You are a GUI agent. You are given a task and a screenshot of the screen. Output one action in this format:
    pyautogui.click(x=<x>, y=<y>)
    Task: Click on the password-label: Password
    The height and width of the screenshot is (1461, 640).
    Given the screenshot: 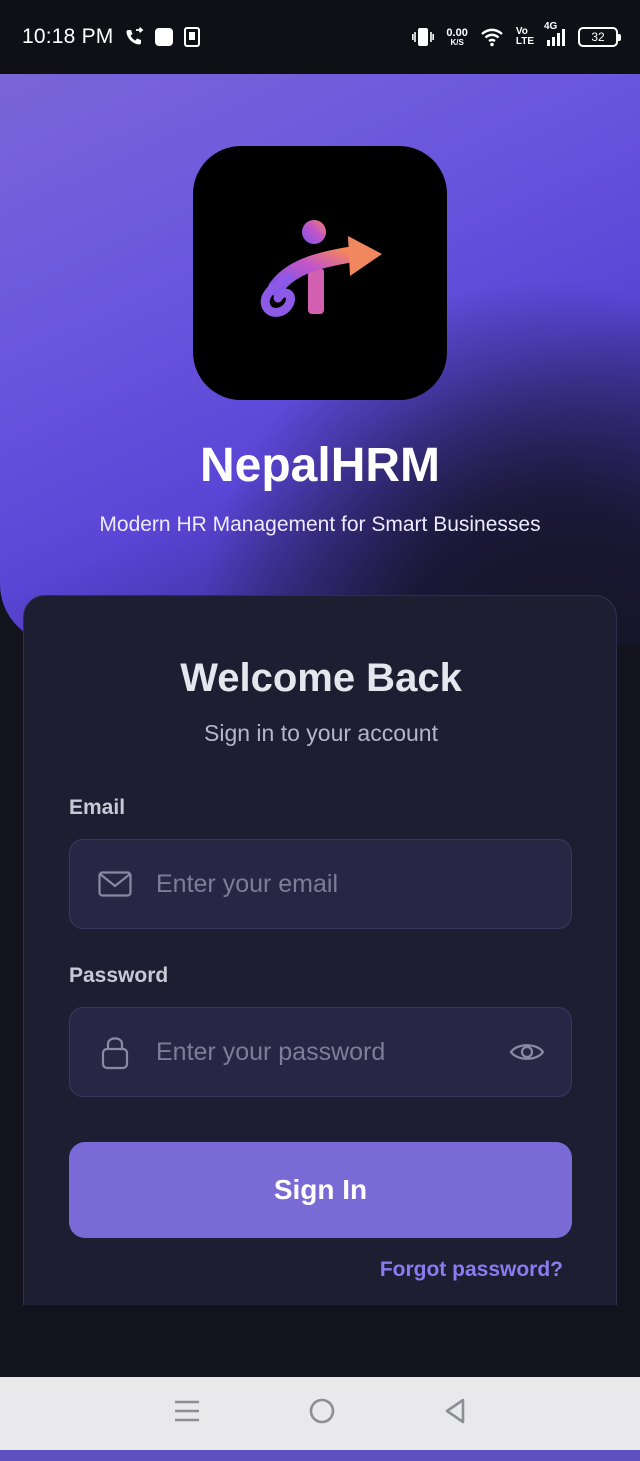 What is the action you would take?
    pyautogui.click(x=119, y=975)
    